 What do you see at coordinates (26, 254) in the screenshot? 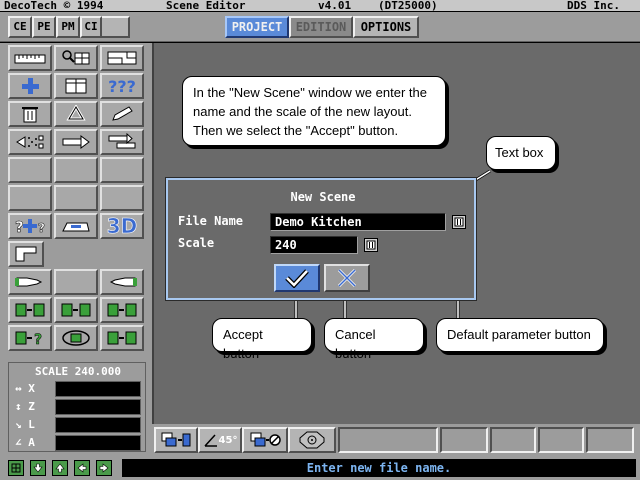
I see `wall-corner-icon` at bounding box center [26, 254].